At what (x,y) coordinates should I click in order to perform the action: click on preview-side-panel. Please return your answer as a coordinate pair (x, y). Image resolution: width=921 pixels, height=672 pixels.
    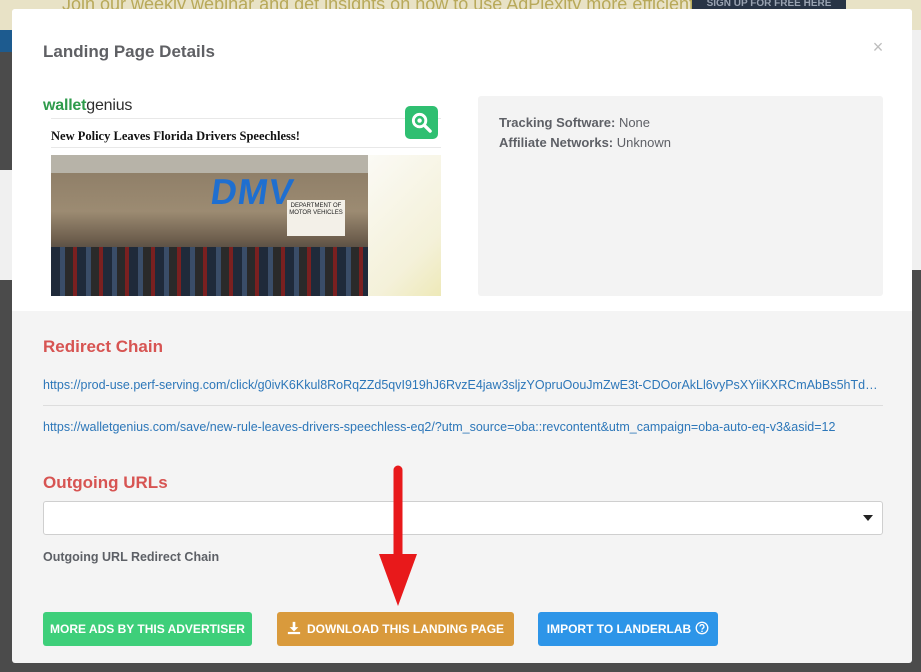
    Looking at the image, I should click on (404, 225).